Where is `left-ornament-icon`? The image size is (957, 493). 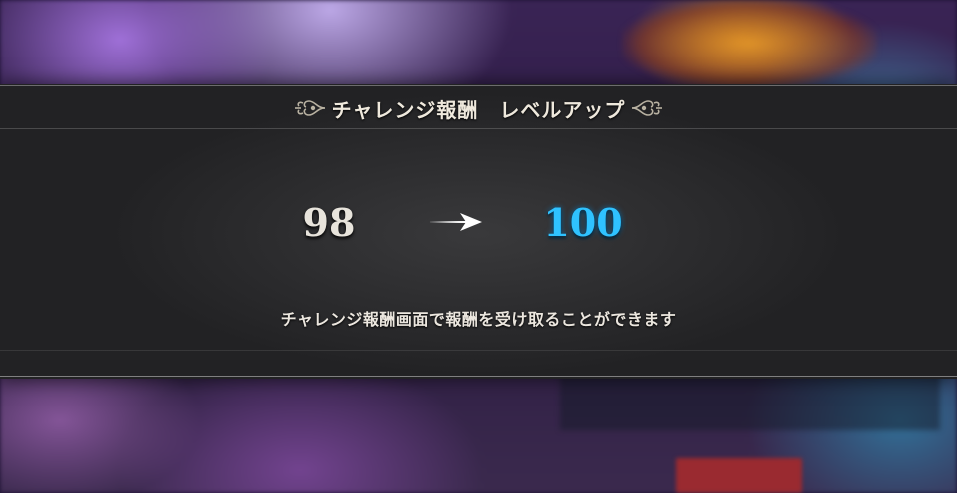 left-ornament-icon is located at coordinates (310, 108).